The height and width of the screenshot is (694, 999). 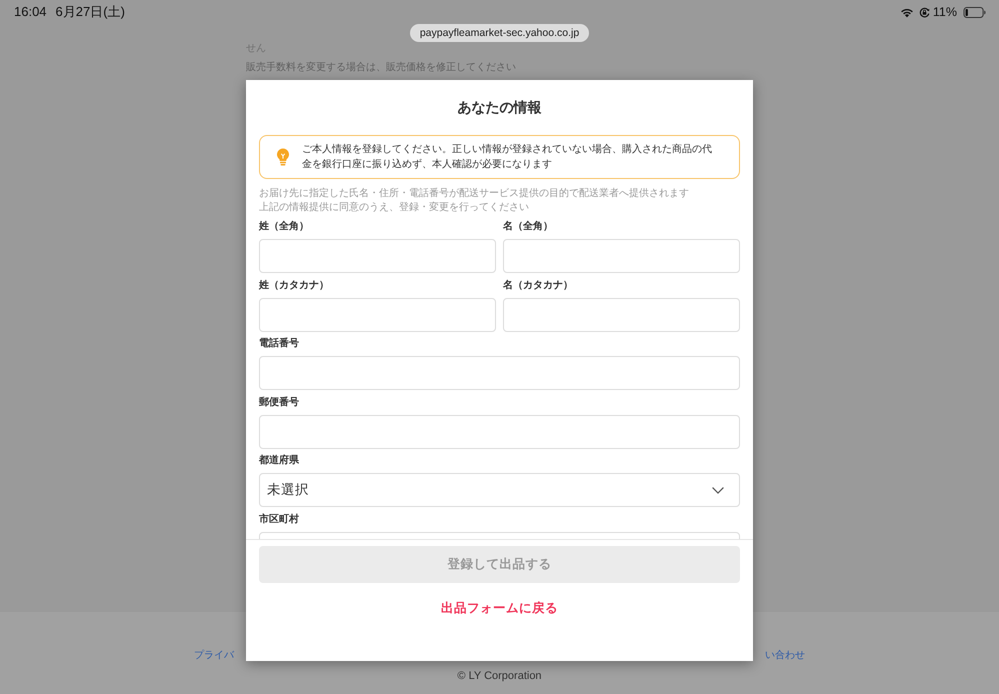 I want to click on back-link: 出品フォームに戻る, so click(x=499, y=608).